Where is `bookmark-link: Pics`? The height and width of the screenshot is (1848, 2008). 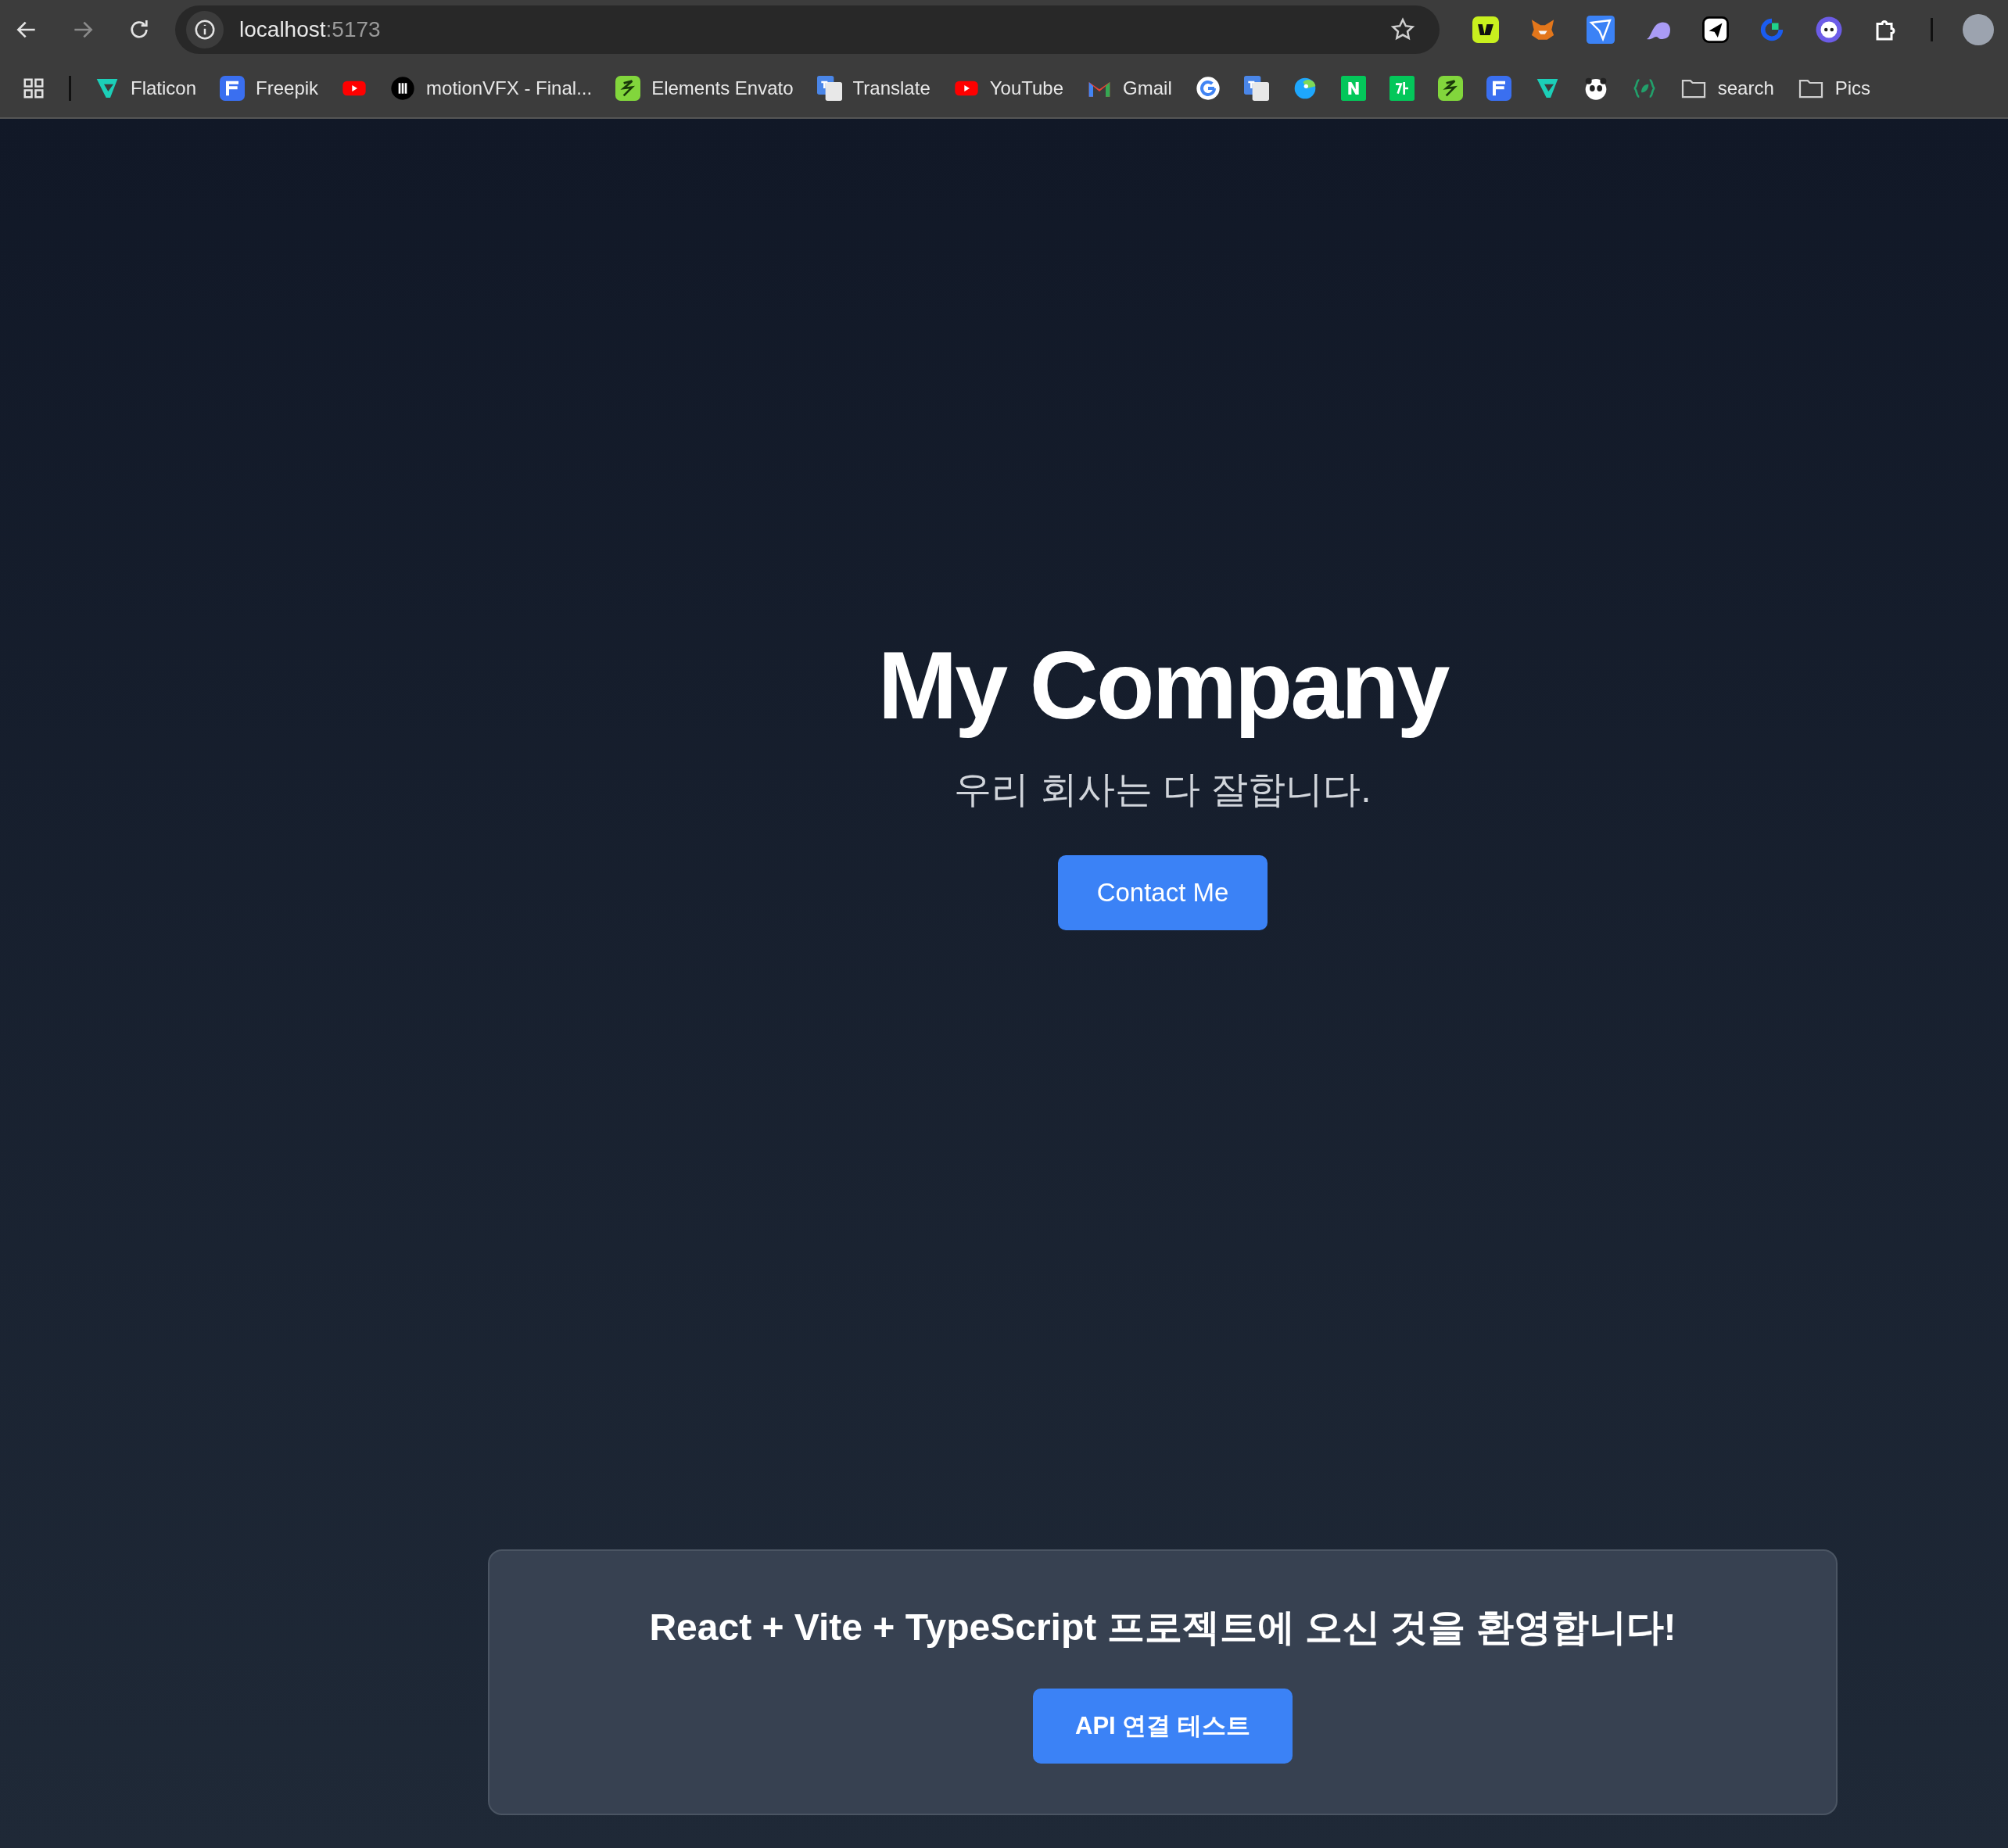 bookmark-link: Pics is located at coordinates (1852, 88).